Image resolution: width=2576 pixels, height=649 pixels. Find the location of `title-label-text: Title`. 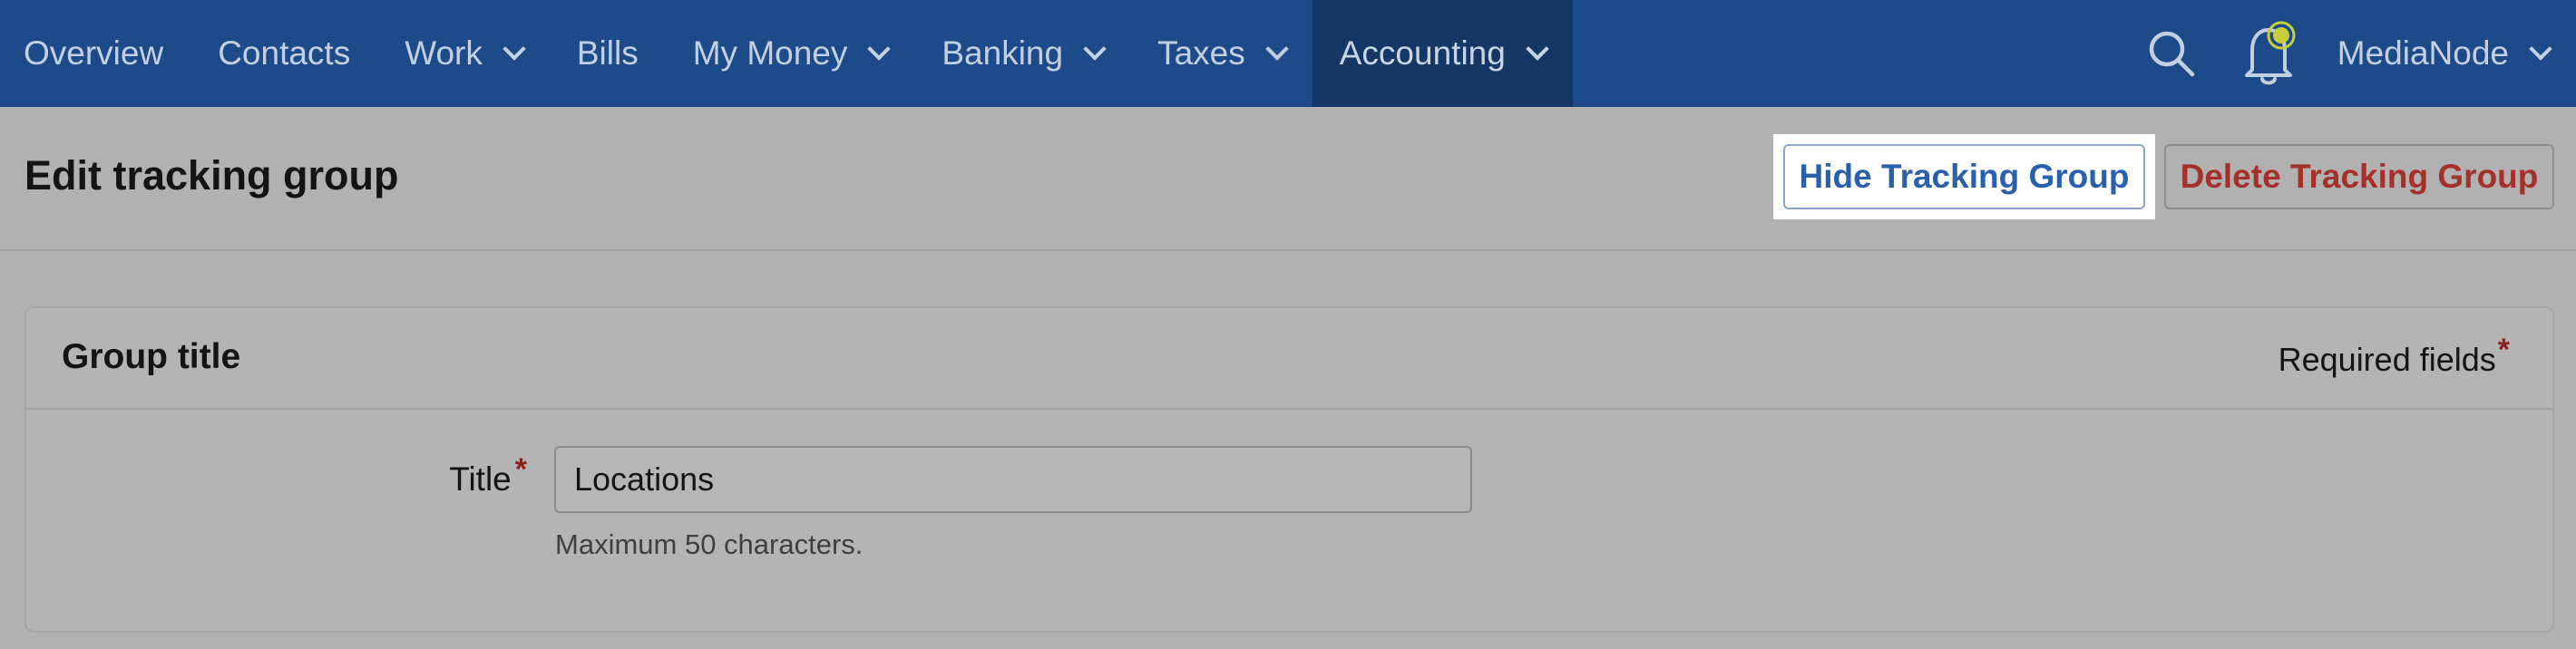

title-label-text: Title is located at coordinates (480, 479).